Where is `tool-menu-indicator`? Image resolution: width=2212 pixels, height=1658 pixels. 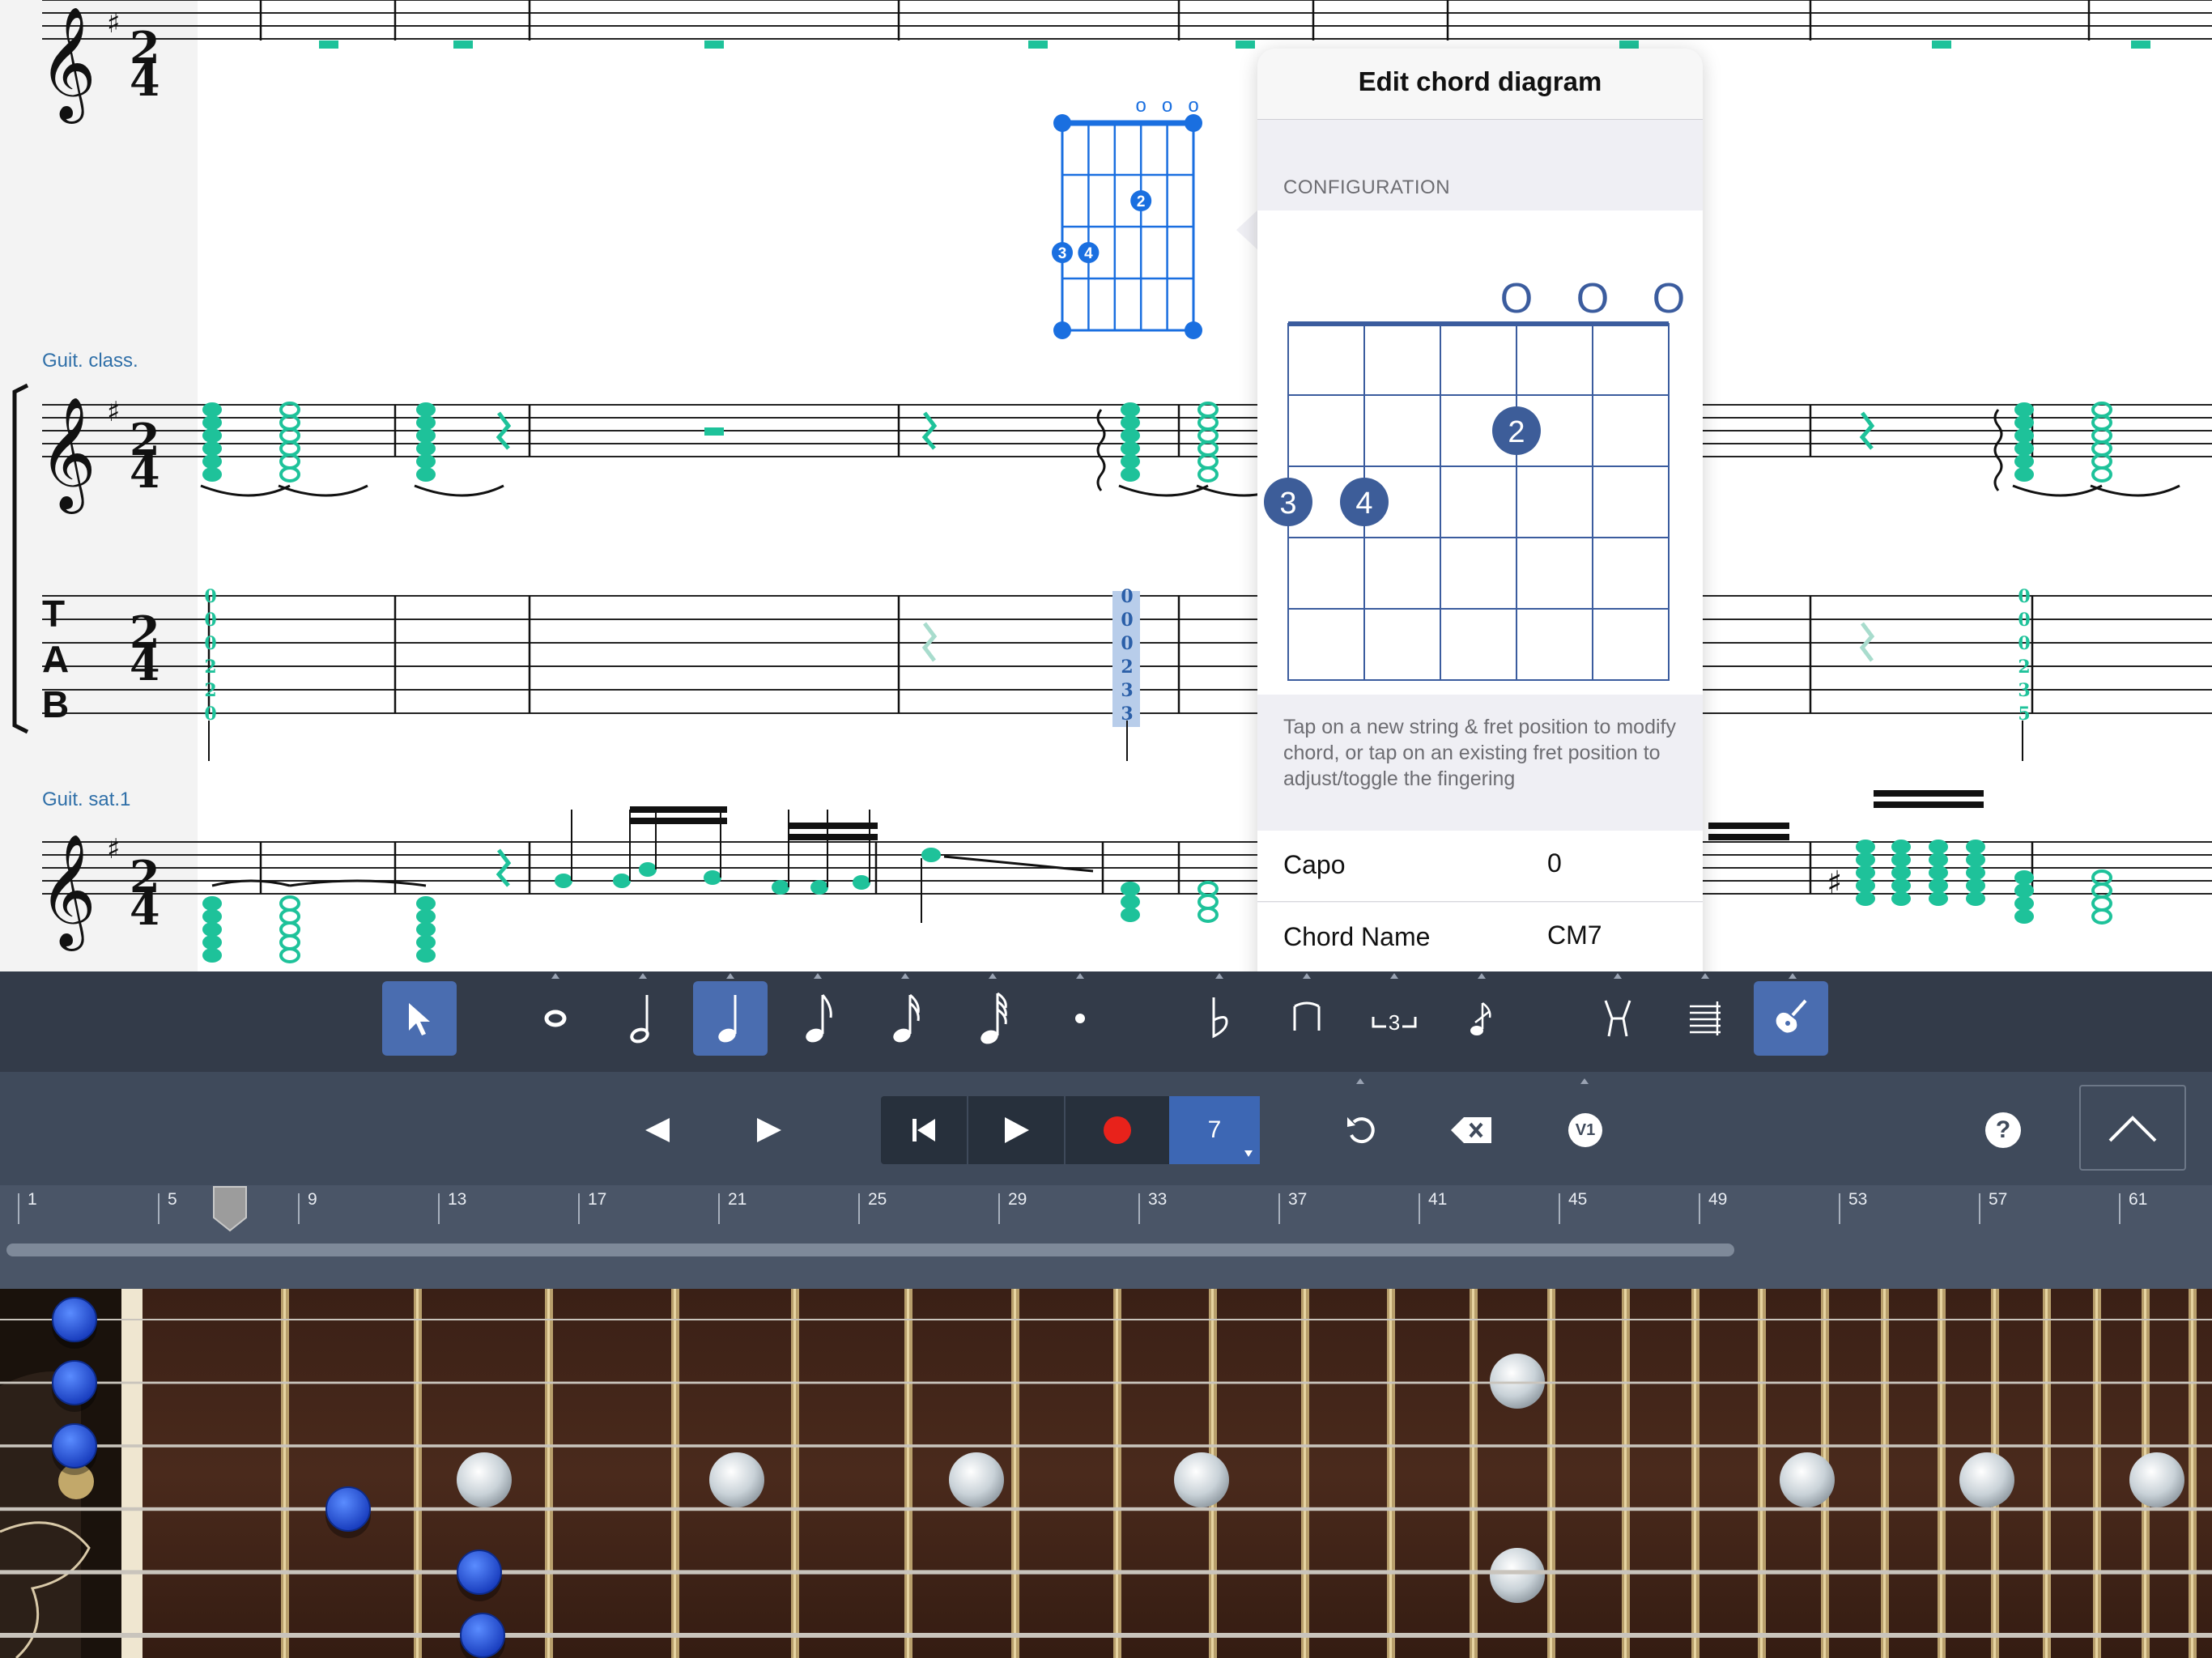 tool-menu-indicator is located at coordinates (1394, 976).